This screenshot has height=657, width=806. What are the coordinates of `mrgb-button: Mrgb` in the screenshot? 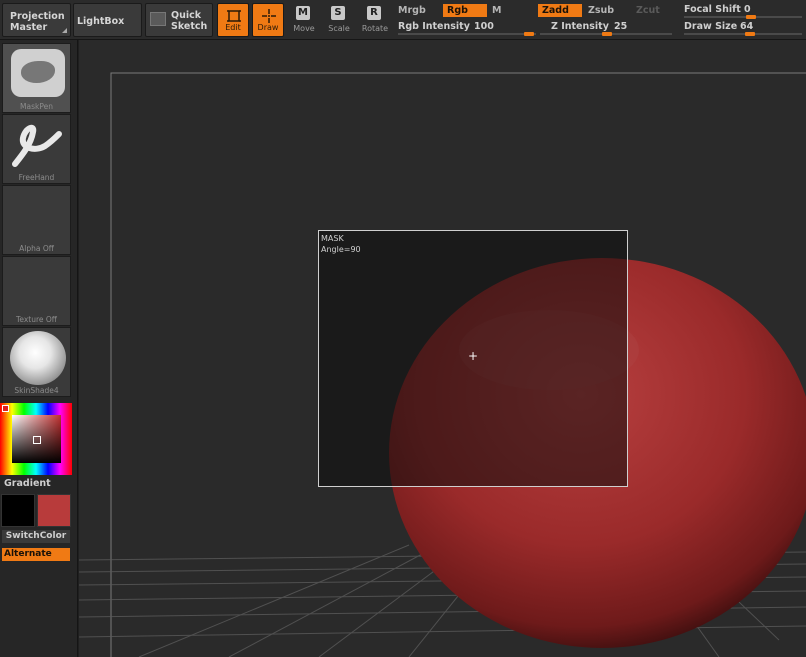 It's located at (412, 10).